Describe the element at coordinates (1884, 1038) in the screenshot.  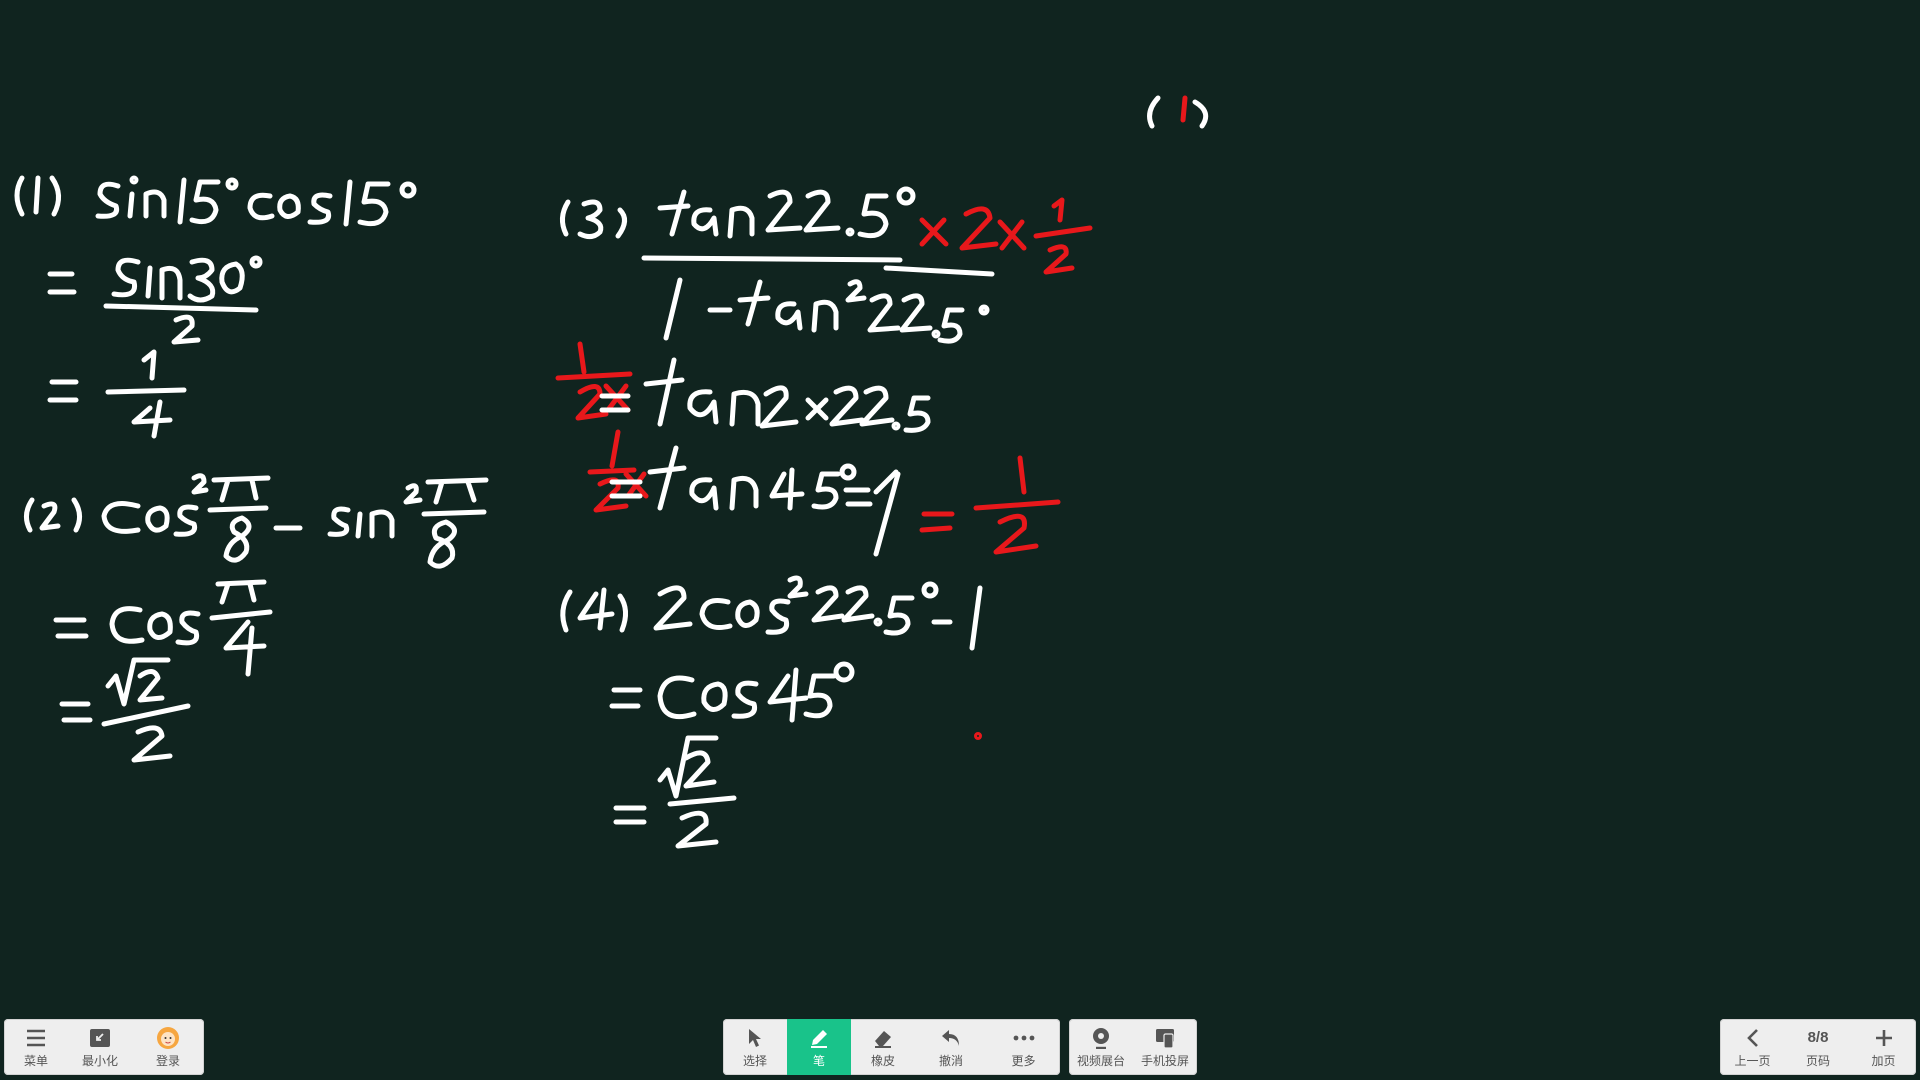
I see `plus-icon` at that location.